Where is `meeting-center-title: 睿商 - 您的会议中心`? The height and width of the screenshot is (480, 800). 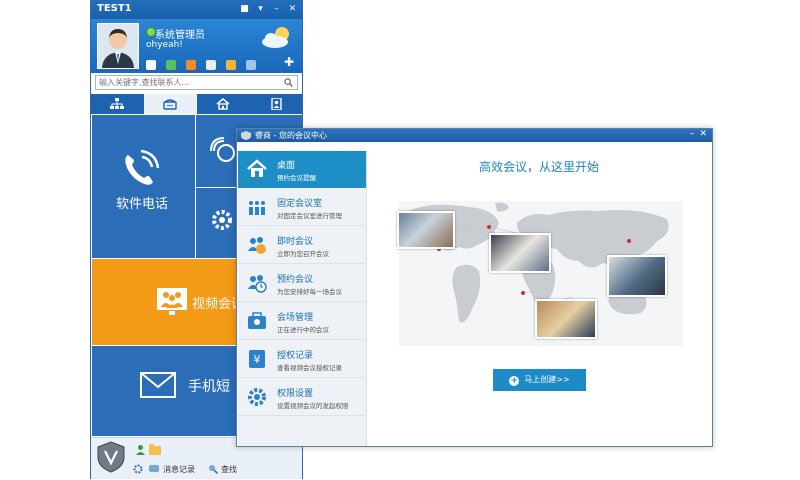 meeting-center-title: 睿商 - 您的会议中心 is located at coordinates (291, 135).